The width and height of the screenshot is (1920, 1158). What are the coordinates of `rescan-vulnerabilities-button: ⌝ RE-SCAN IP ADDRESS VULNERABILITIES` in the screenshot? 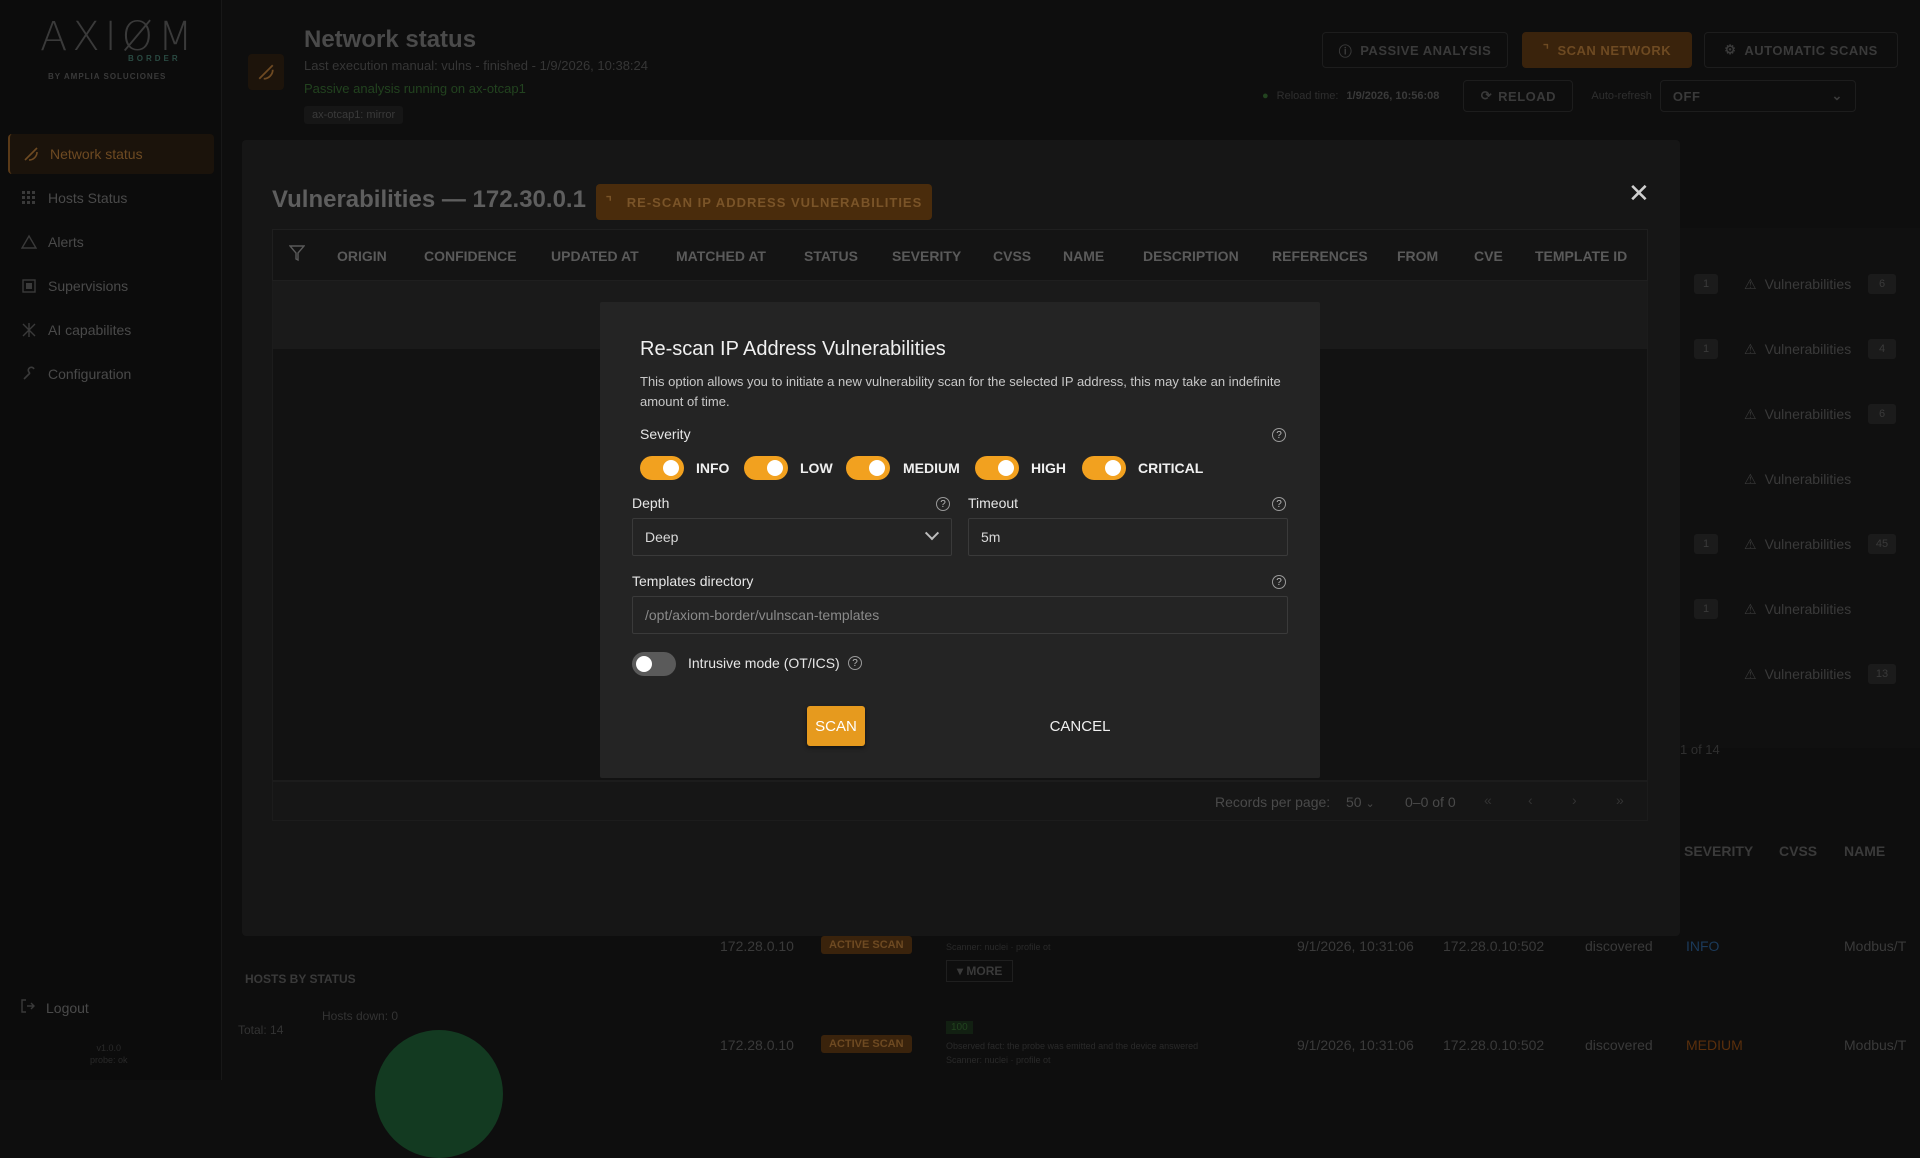 It's located at (764, 202).